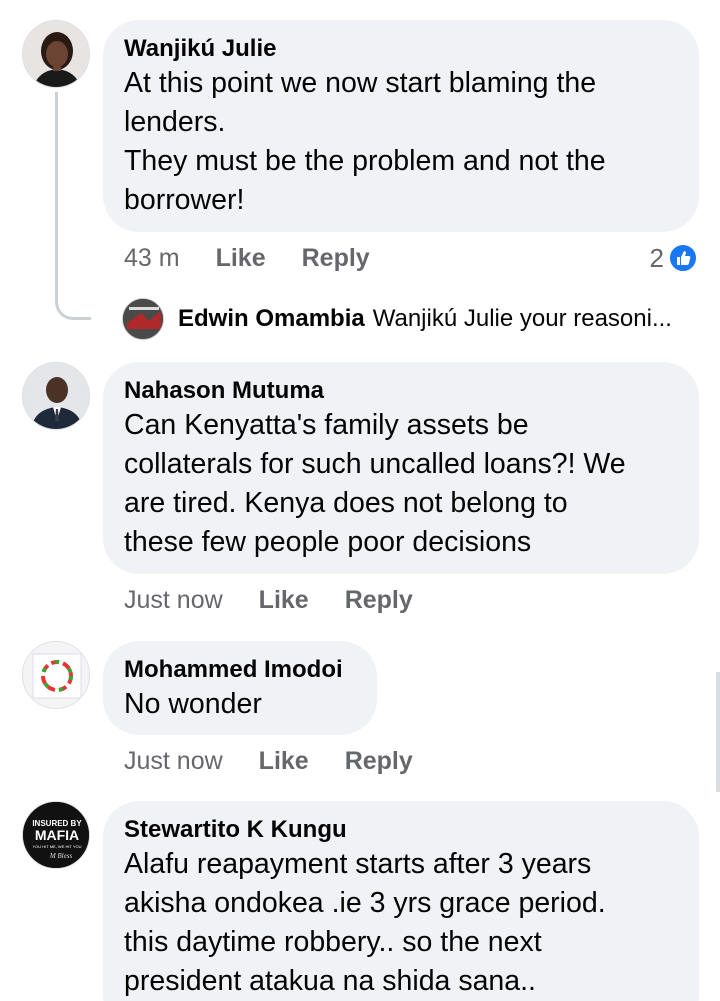 The height and width of the screenshot is (1001, 720). What do you see at coordinates (56, 846) in the screenshot?
I see `badge-text-line: YOU HIT ME, WE HIT YOU` at bounding box center [56, 846].